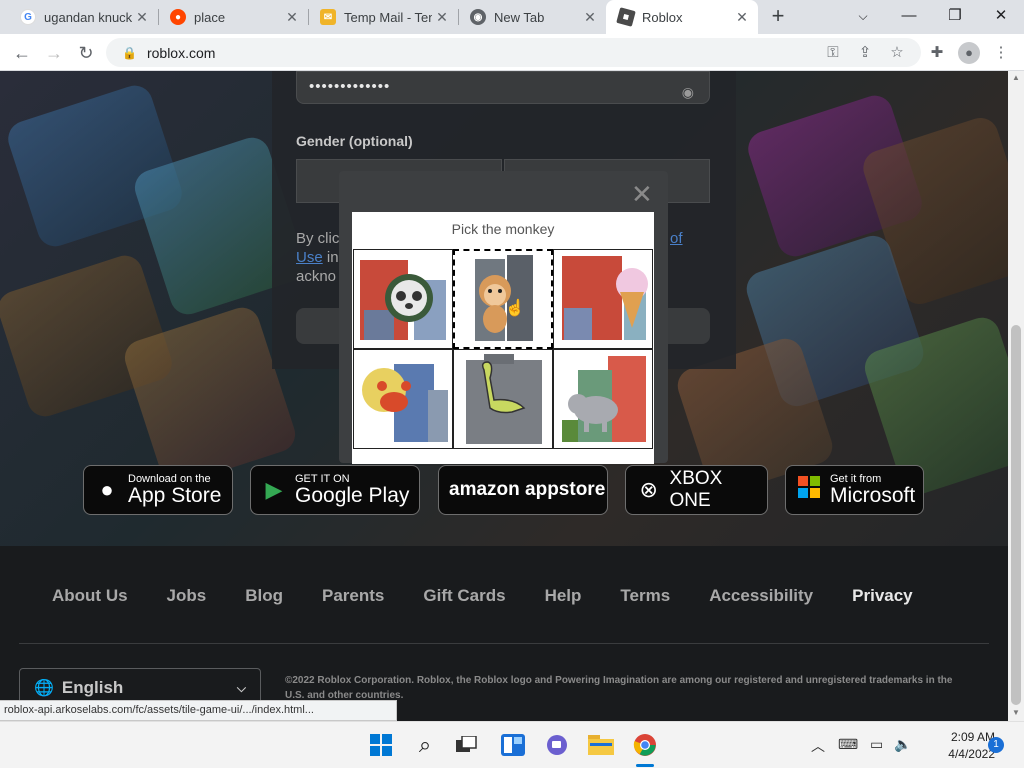  I want to click on captcha-tile-raccoon, so click(403, 299).